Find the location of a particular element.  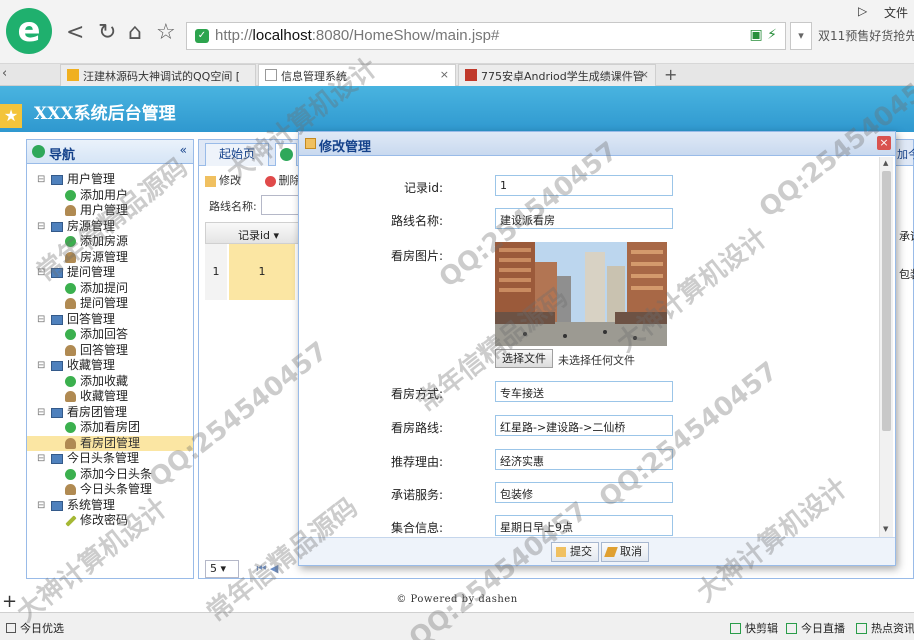

field-label: 推荐理由: is located at coordinates (416, 462).